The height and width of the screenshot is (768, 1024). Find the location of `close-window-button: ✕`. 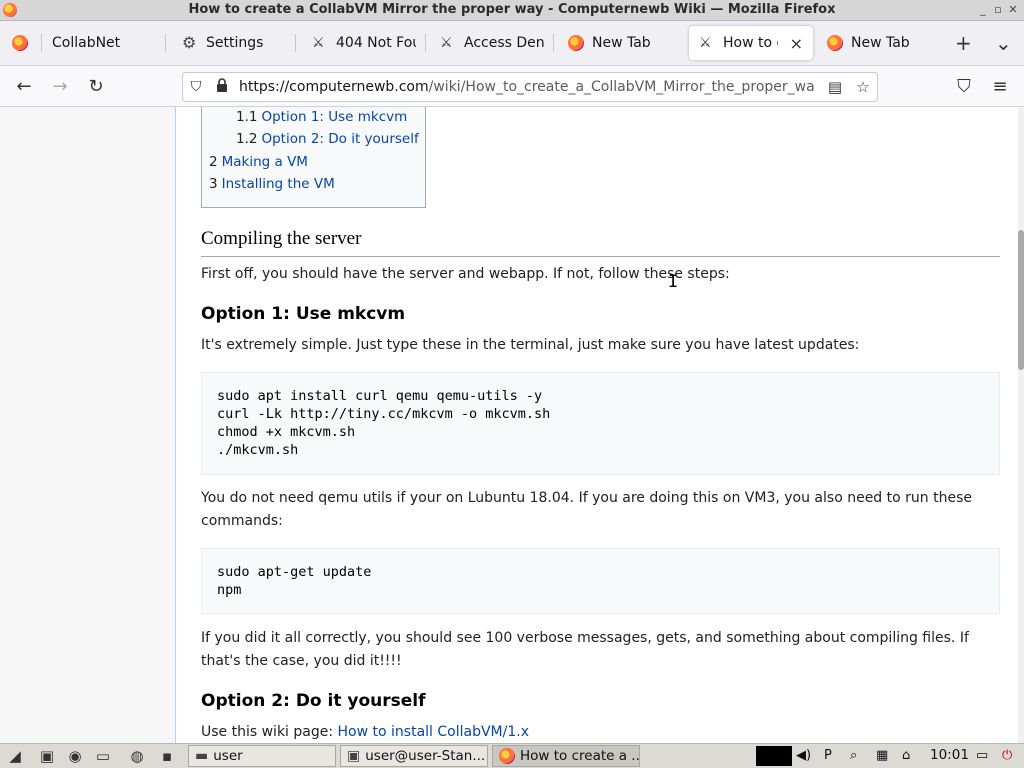

close-window-button: ✕ is located at coordinates (1013, 10).